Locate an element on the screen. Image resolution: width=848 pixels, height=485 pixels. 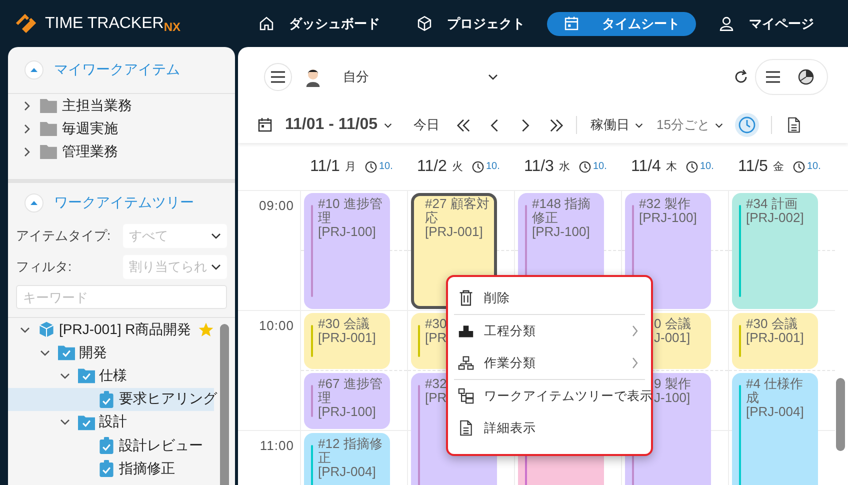
weekday: 火 is located at coordinates (457, 167).